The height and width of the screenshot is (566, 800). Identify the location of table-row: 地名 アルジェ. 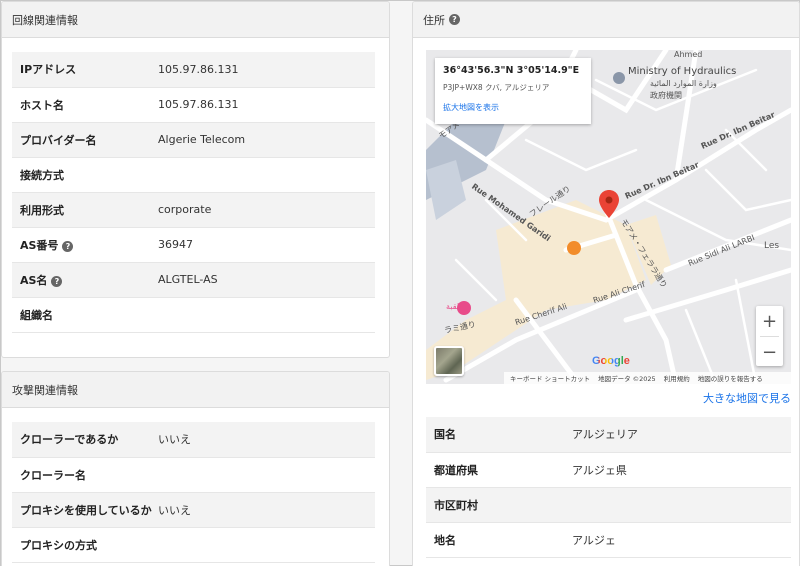
(608, 540).